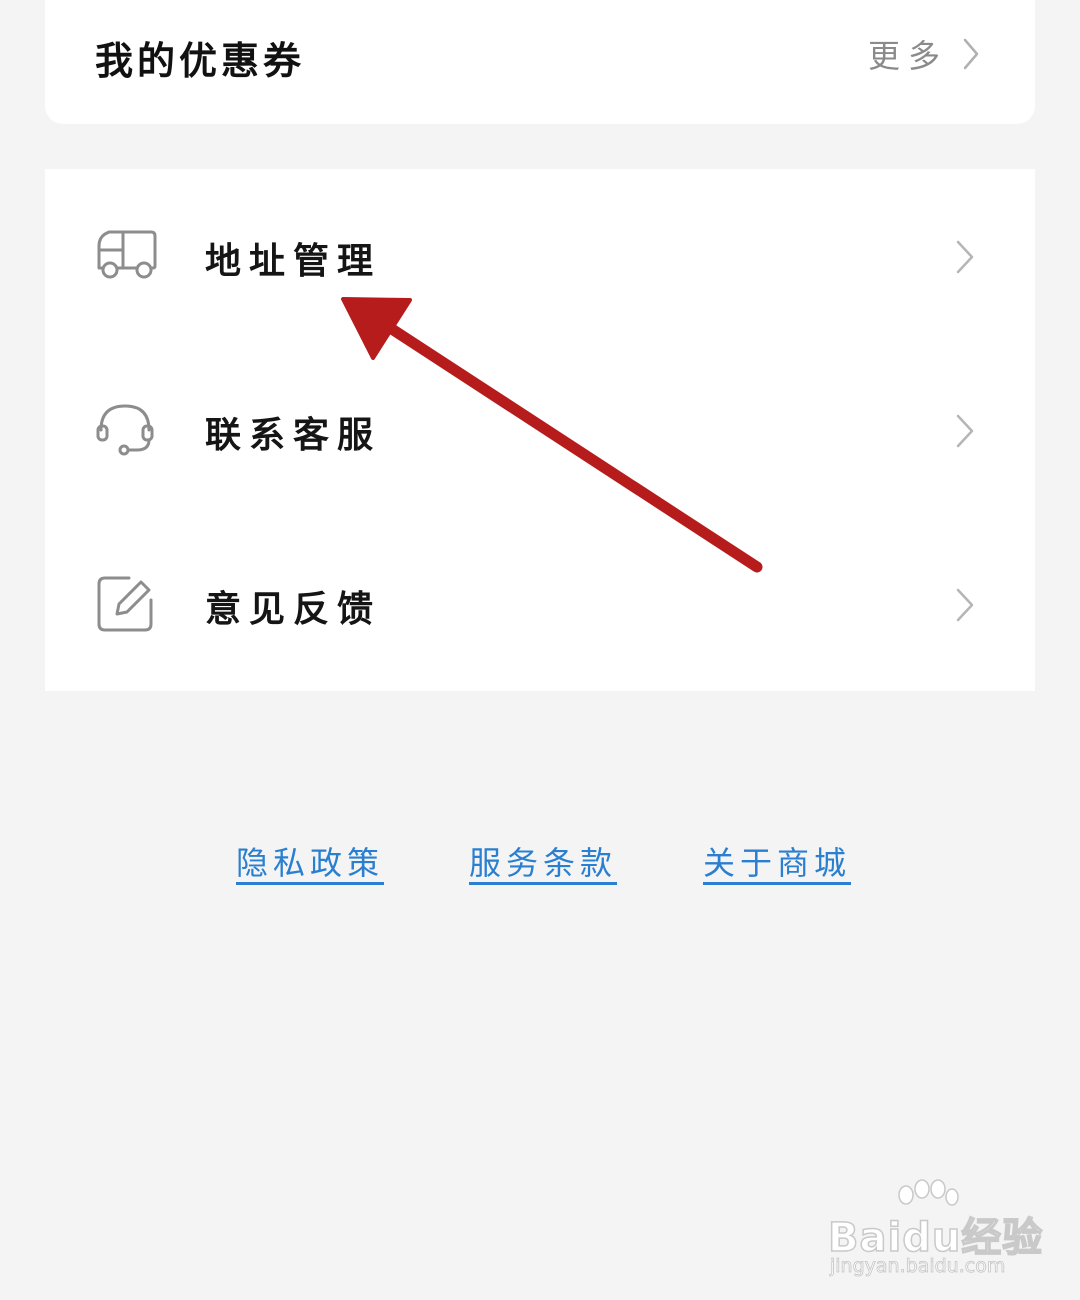  Describe the element at coordinates (125, 430) in the screenshot. I see `headset-icon` at that location.